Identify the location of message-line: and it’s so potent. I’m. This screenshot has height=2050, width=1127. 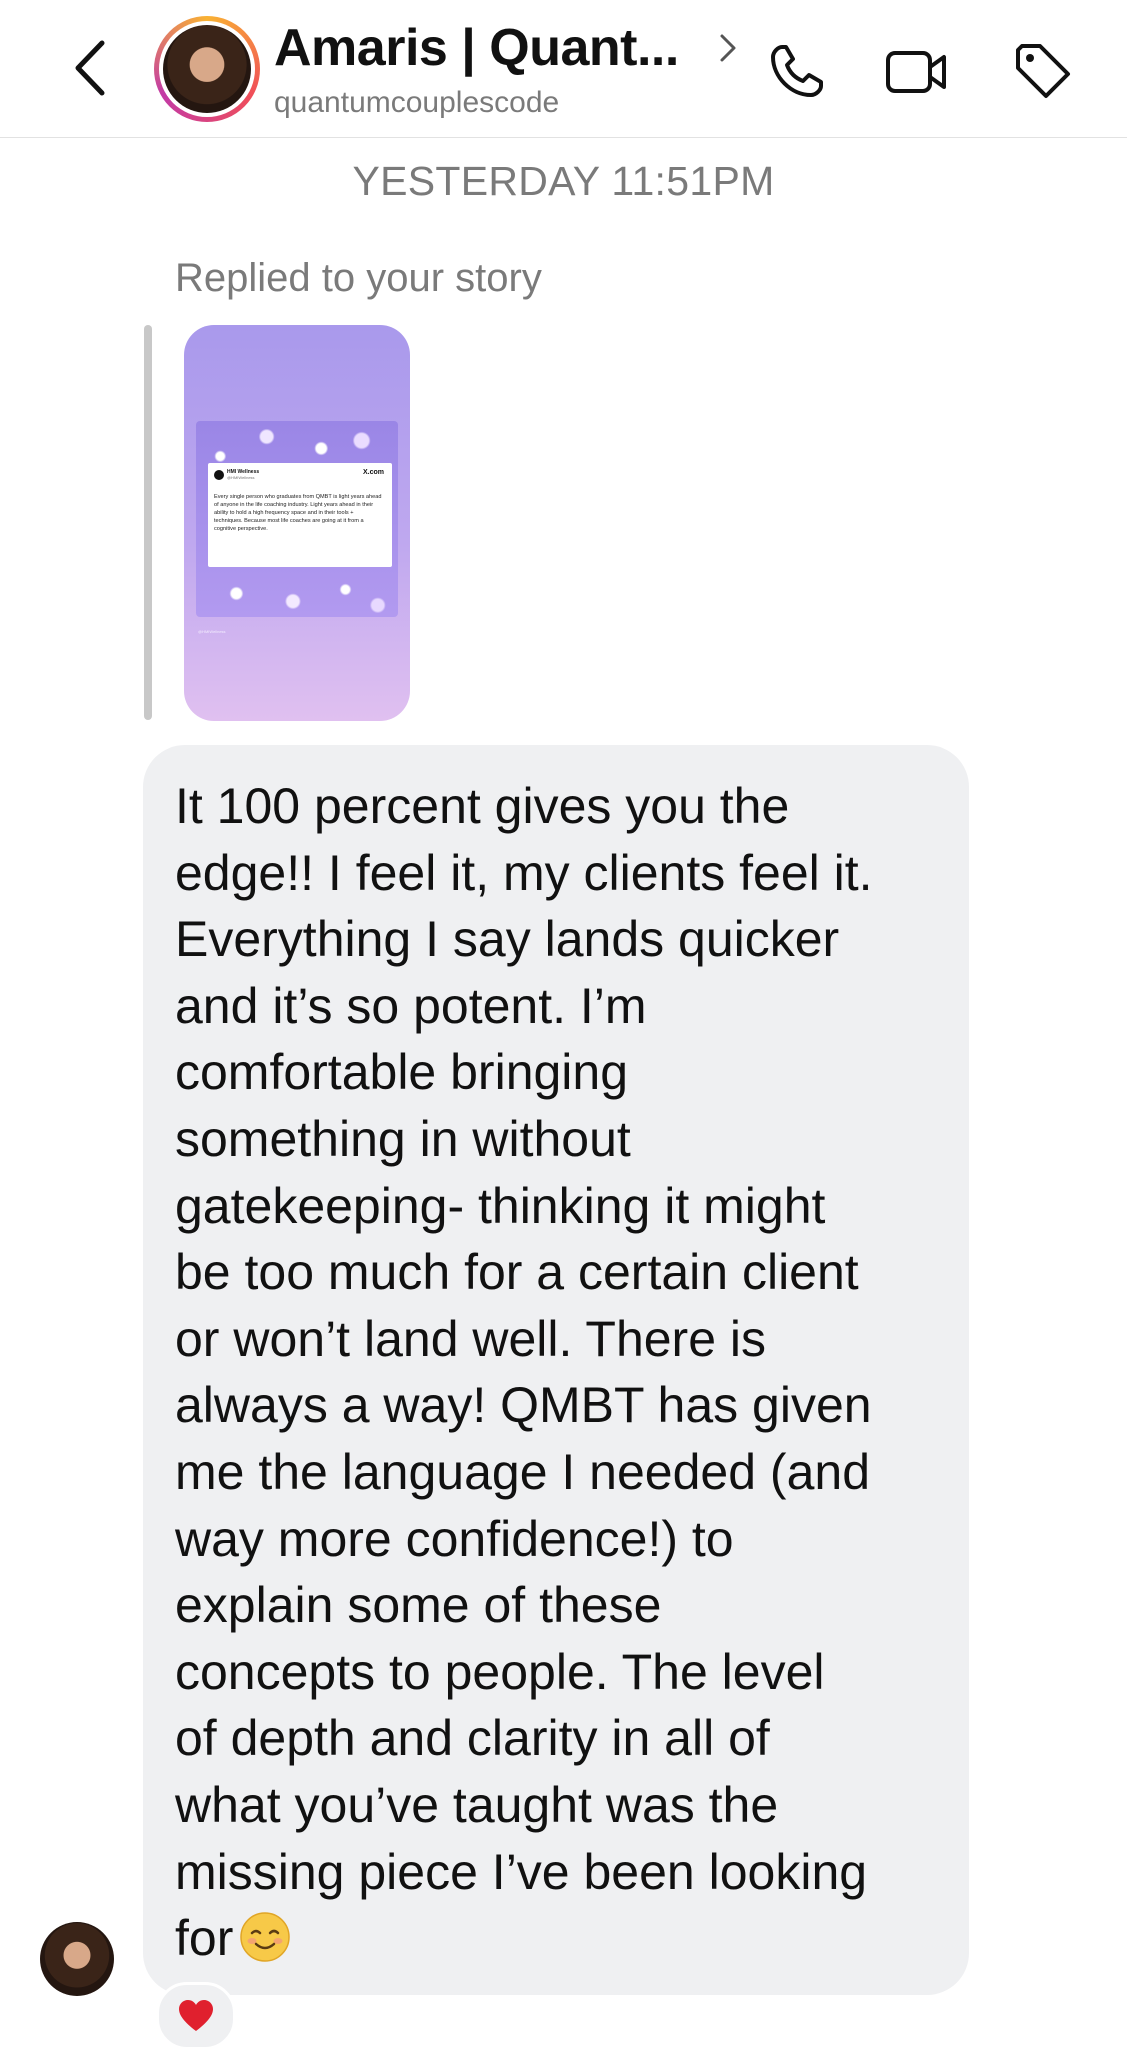
(411, 1005).